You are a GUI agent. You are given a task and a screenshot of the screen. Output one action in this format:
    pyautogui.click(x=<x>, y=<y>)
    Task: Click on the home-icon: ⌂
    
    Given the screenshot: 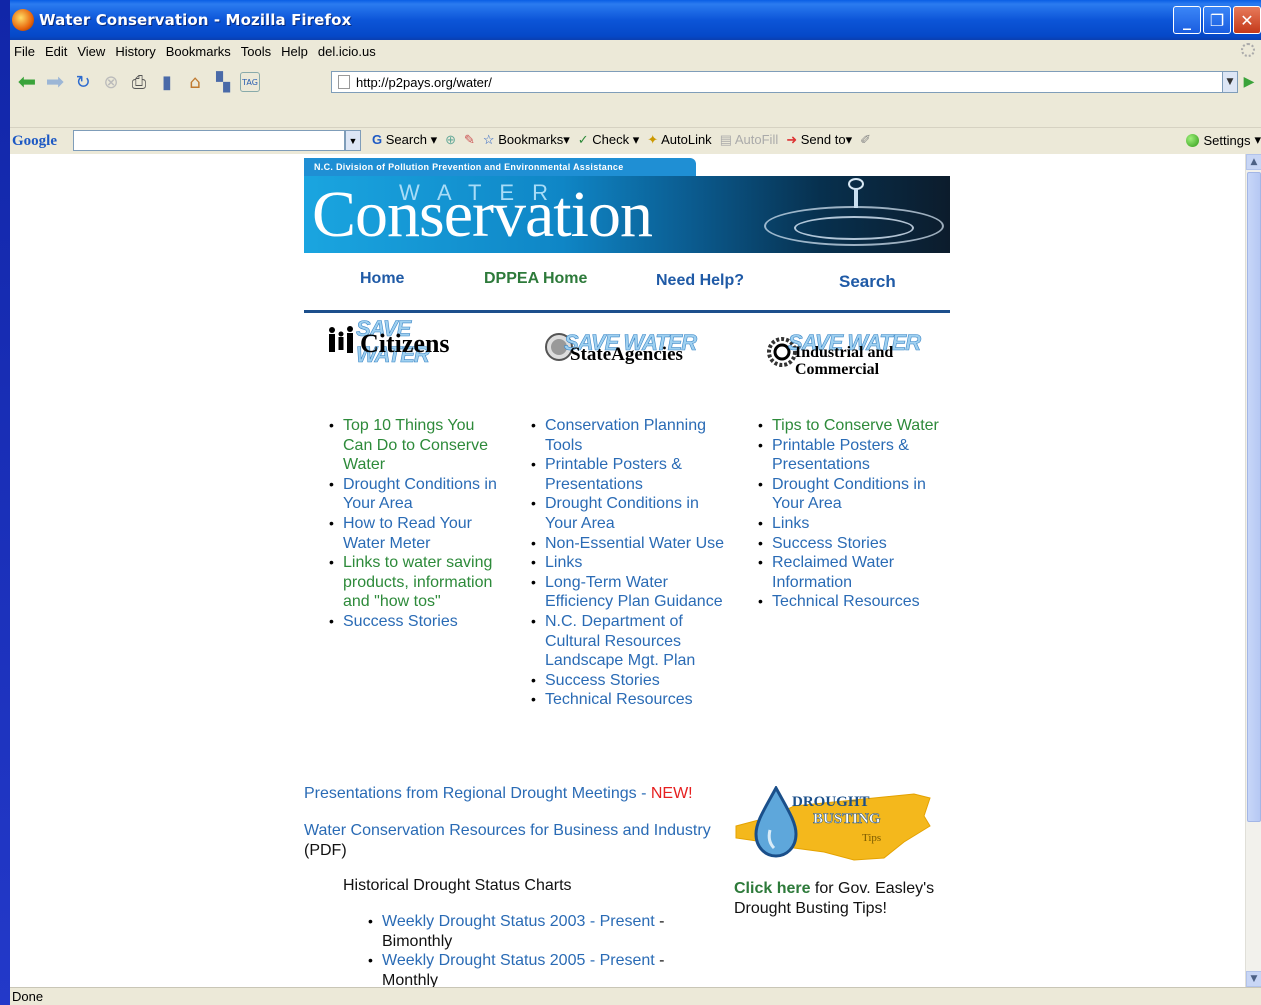 What is the action you would take?
    pyautogui.click(x=195, y=82)
    